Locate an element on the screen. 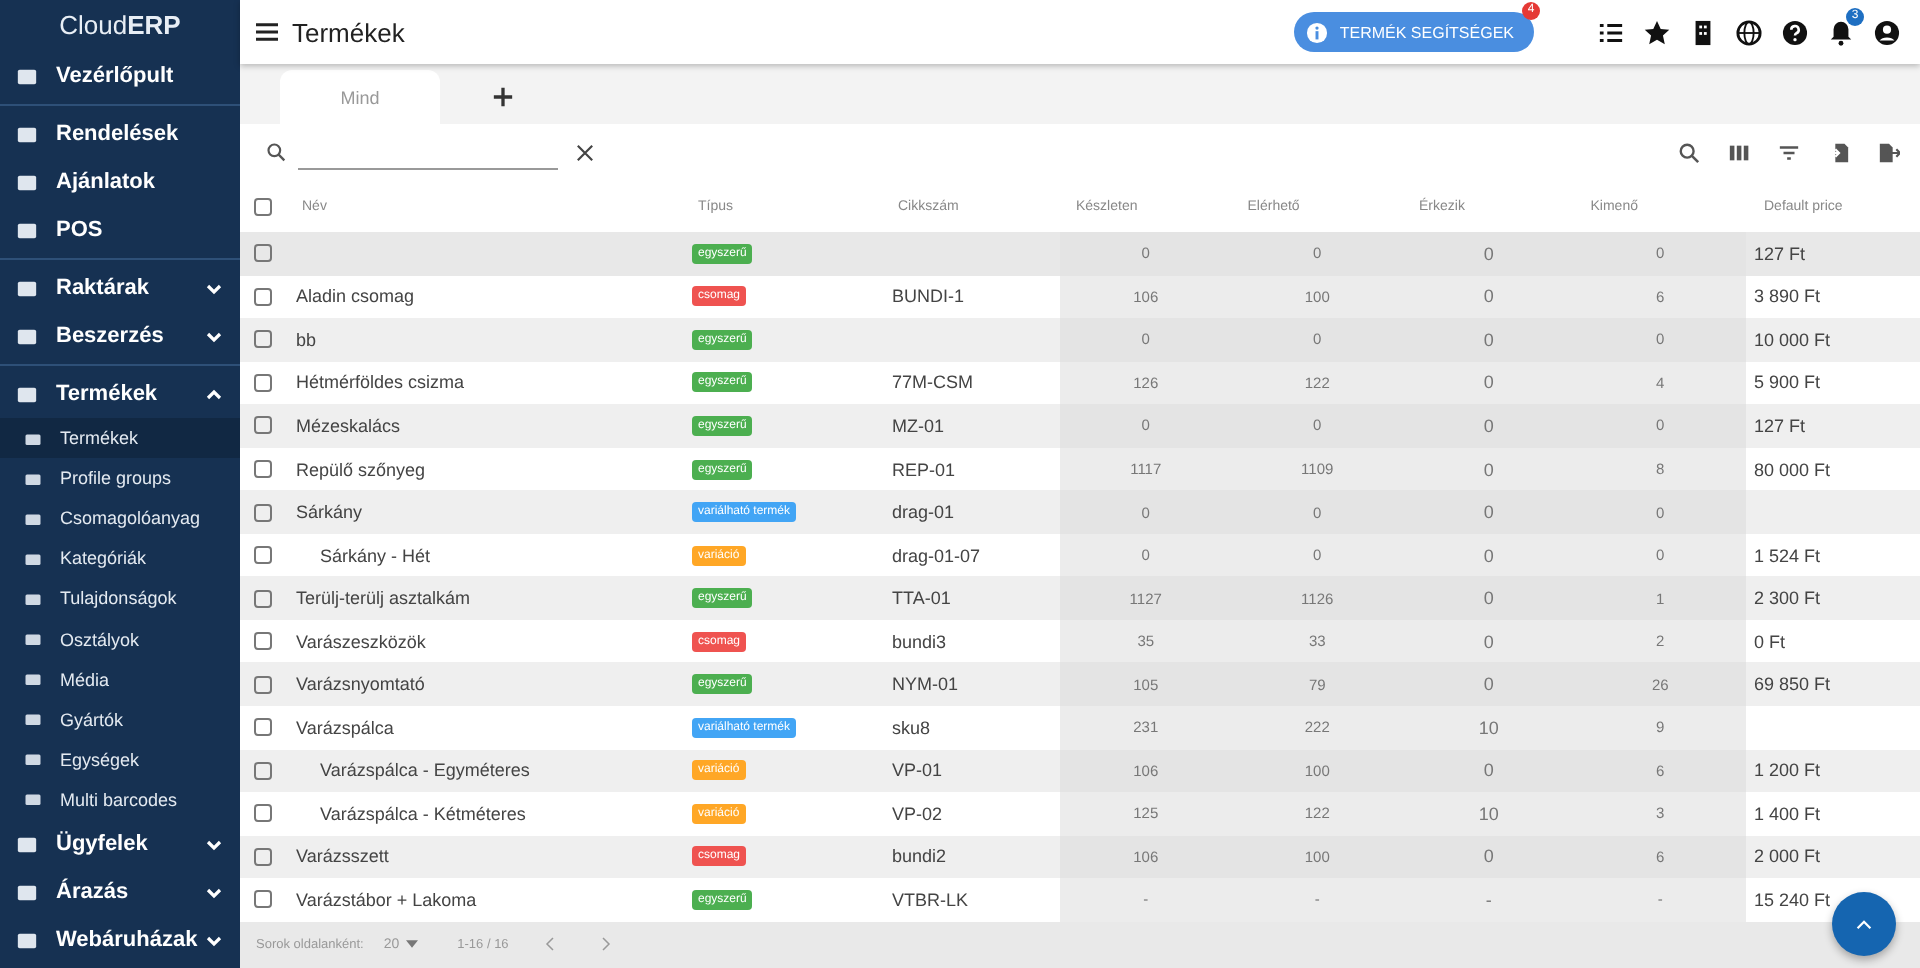 This screenshot has height=968, width=1920. sidebar-item: Rendelések is located at coordinates (120, 134).